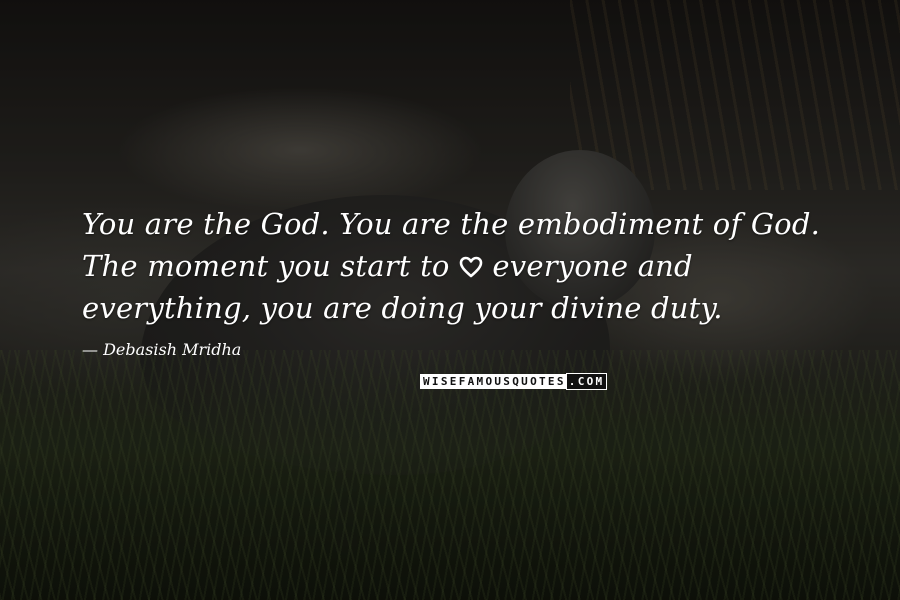 The height and width of the screenshot is (600, 900). What do you see at coordinates (493, 381) in the screenshot?
I see `watermark-part-1: WISEFAMOUSQUOTES` at bounding box center [493, 381].